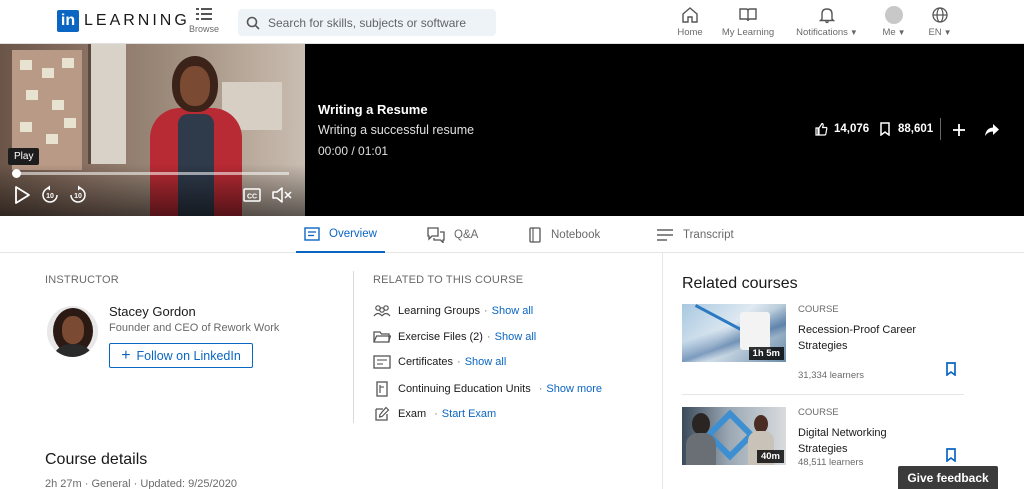 Image resolution: width=1024 pixels, height=489 pixels. What do you see at coordinates (894, 15) in the screenshot?
I see `user-avatar` at bounding box center [894, 15].